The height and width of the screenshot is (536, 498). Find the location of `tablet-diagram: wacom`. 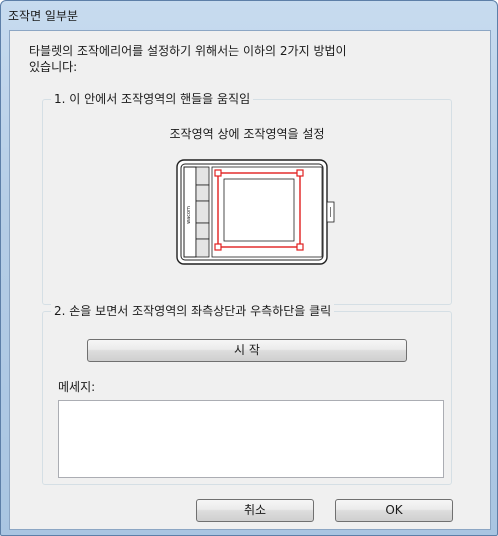

tablet-diagram: wacom is located at coordinates (255, 212).